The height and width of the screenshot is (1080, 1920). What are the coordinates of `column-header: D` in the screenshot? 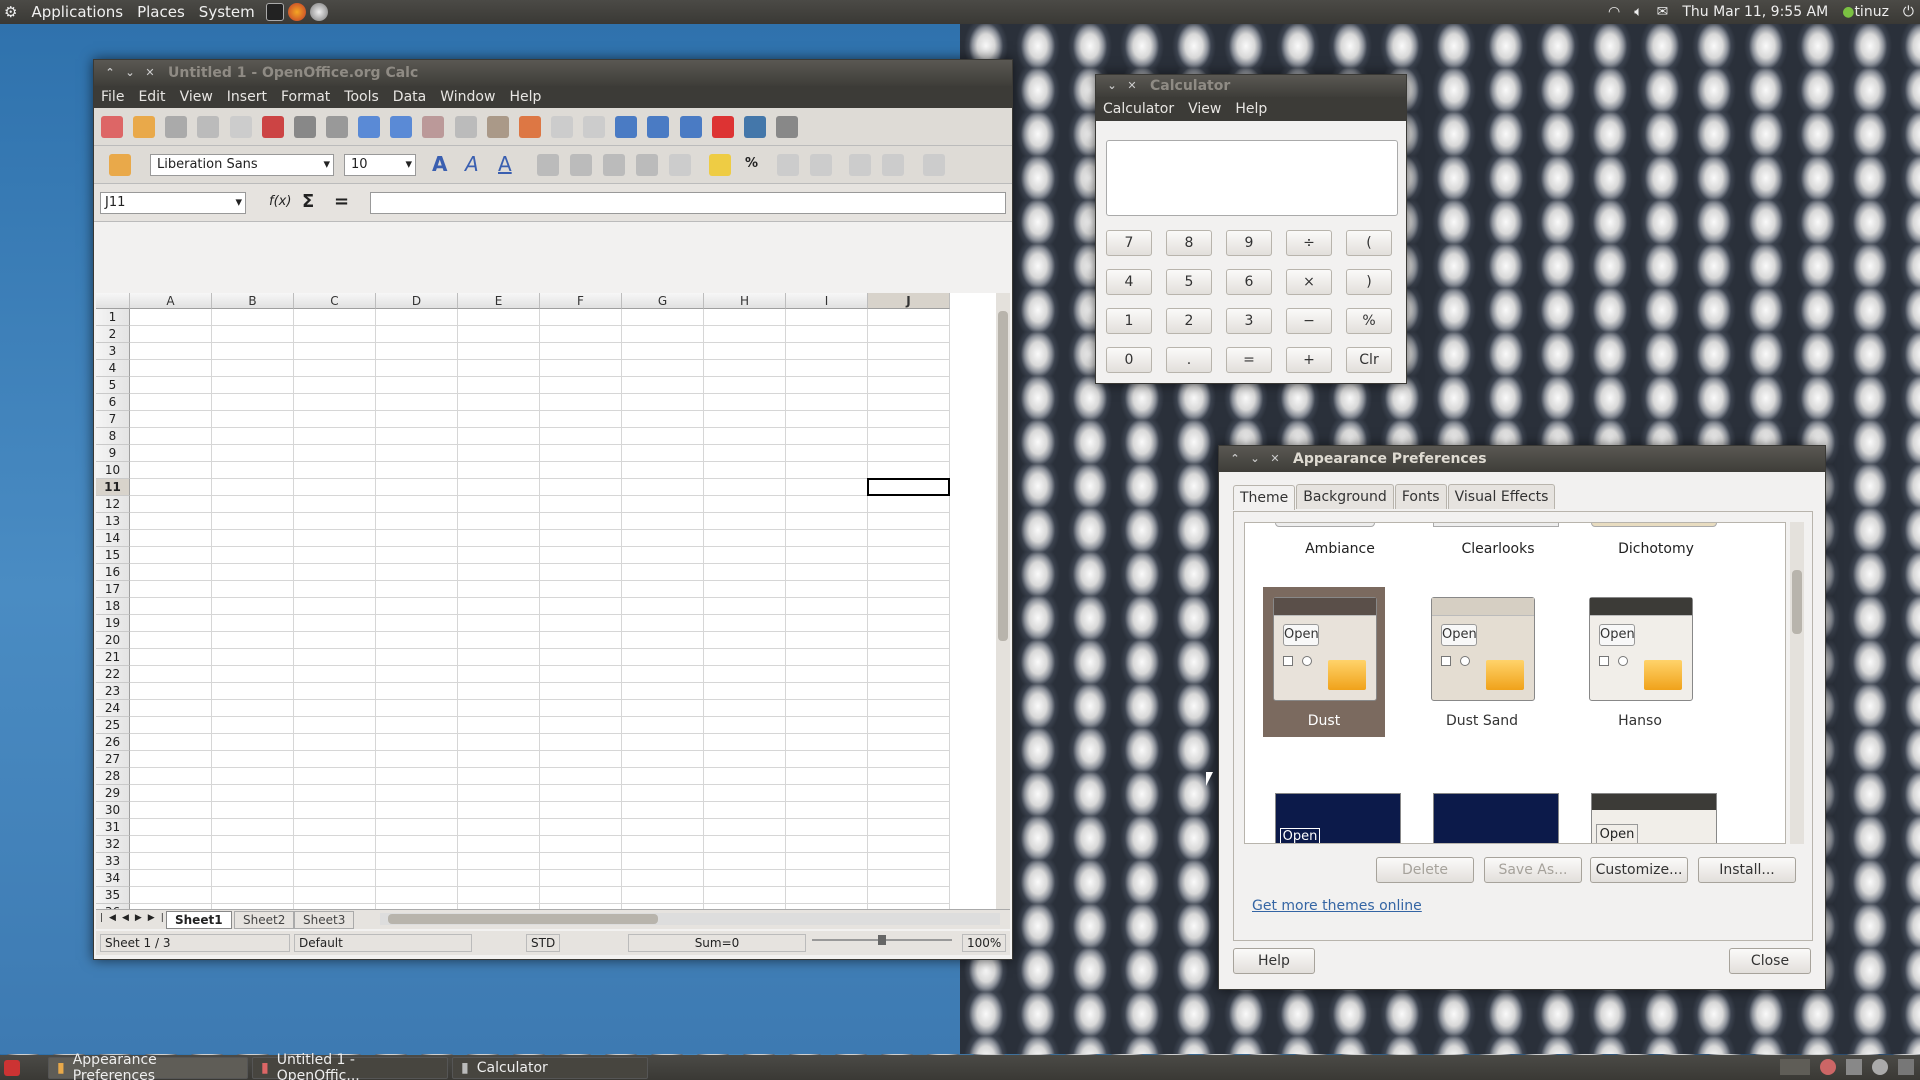 It's located at (417, 301).